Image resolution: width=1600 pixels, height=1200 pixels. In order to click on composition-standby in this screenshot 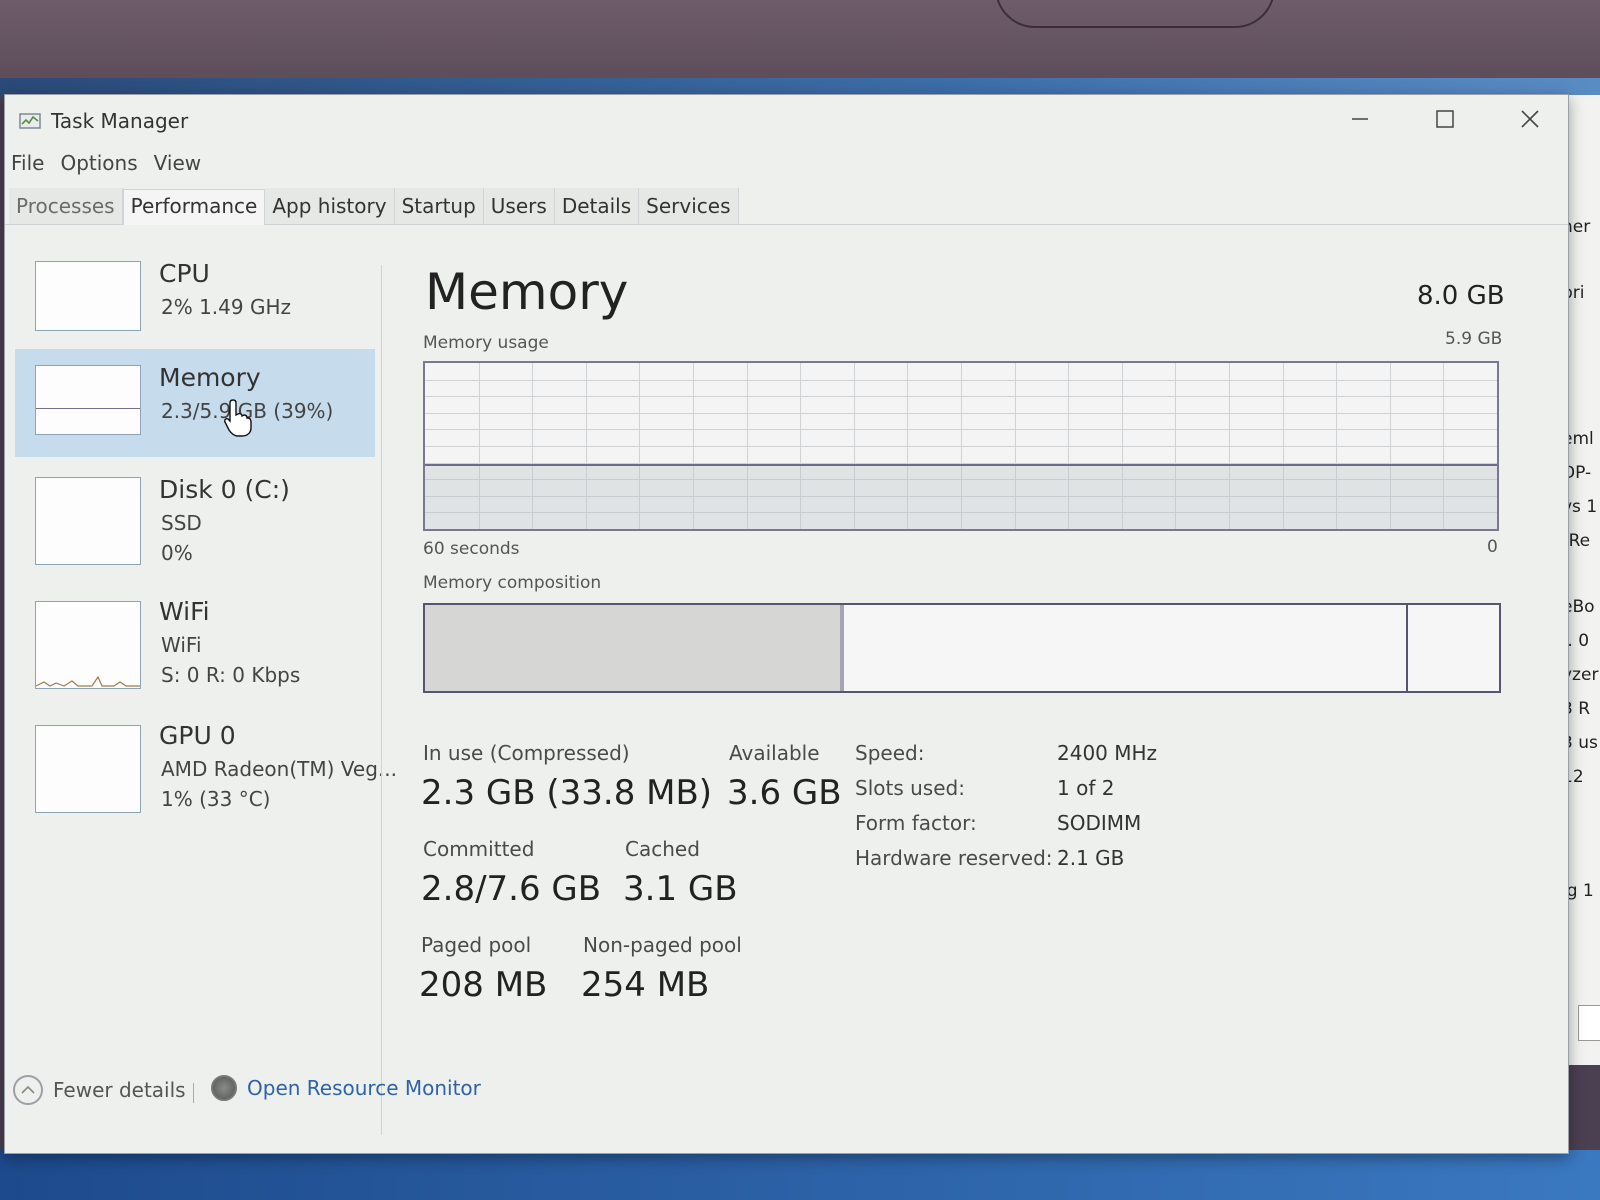, I will do `click(1126, 648)`.